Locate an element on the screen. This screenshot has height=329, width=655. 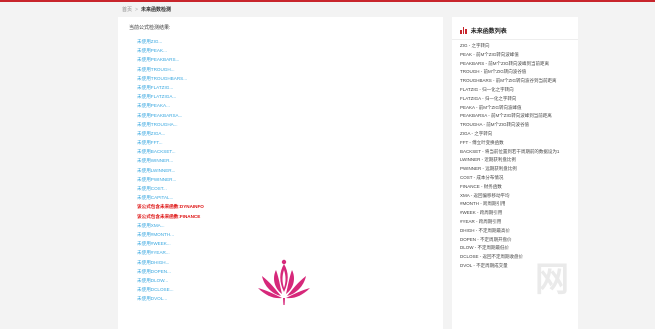
future-function-item: #WEEK - 跨周期引用 is located at coordinates (516, 213).